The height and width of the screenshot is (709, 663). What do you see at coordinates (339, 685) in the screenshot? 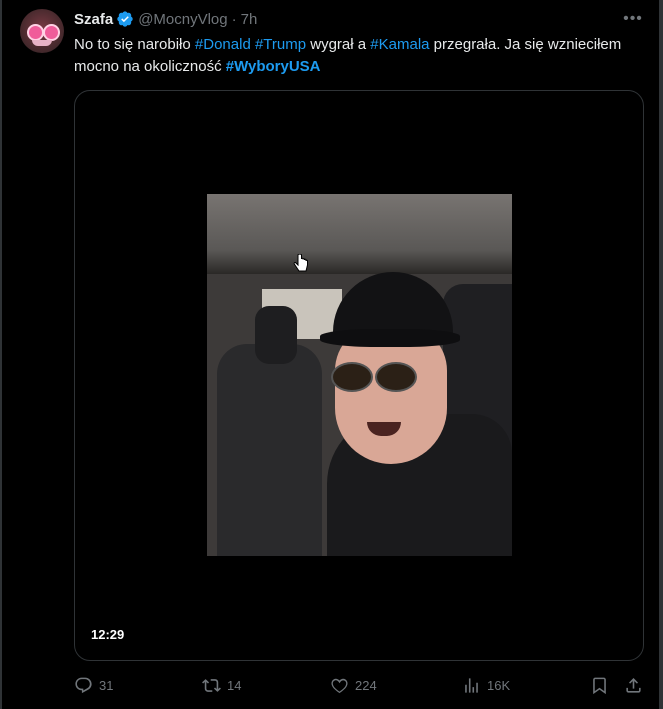
I see `like-icon` at bounding box center [339, 685].